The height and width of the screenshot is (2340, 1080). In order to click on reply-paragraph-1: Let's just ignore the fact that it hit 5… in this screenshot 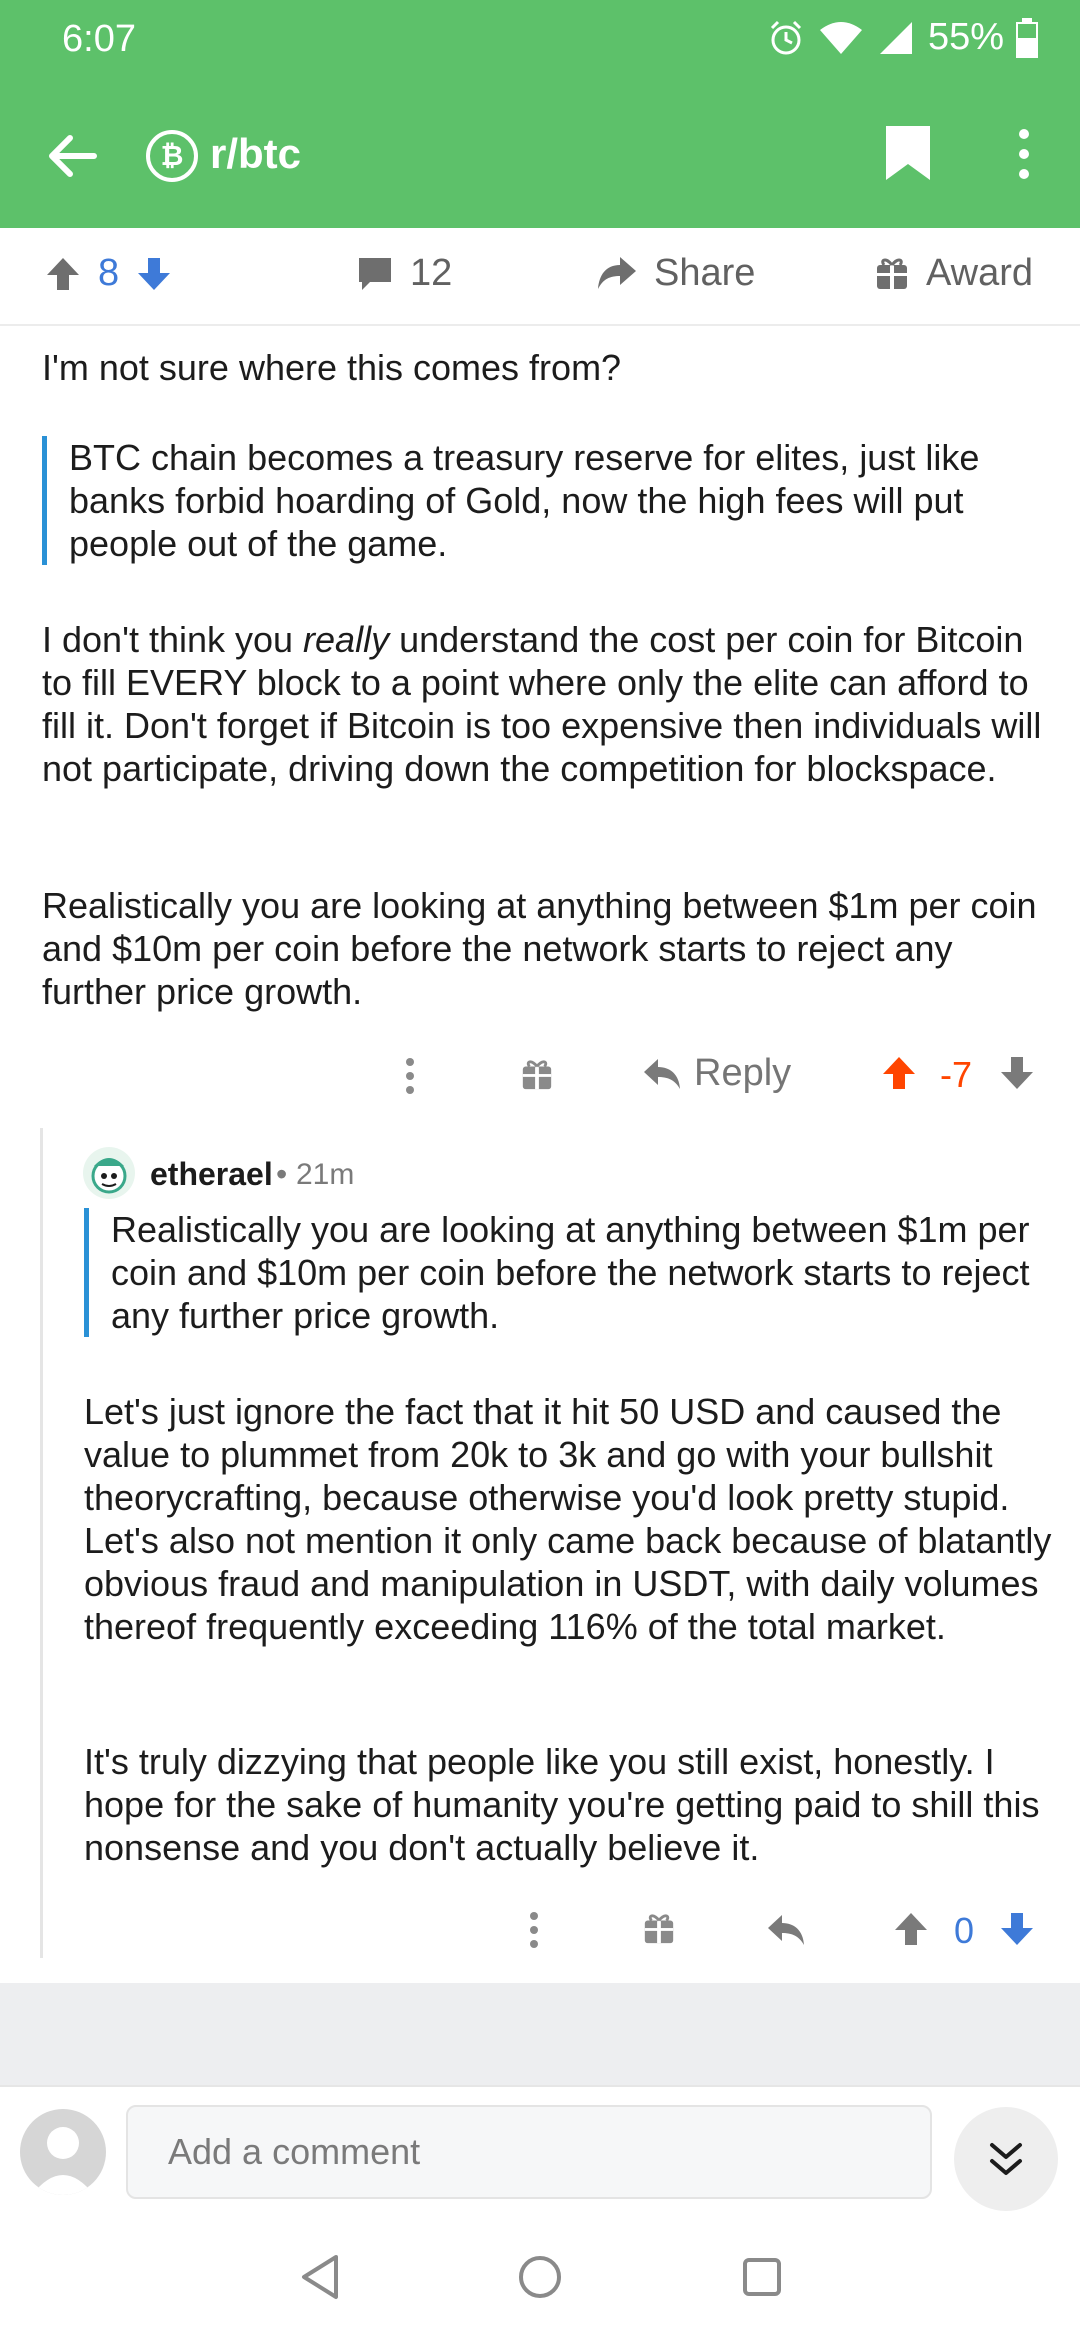, I will do `click(568, 1519)`.